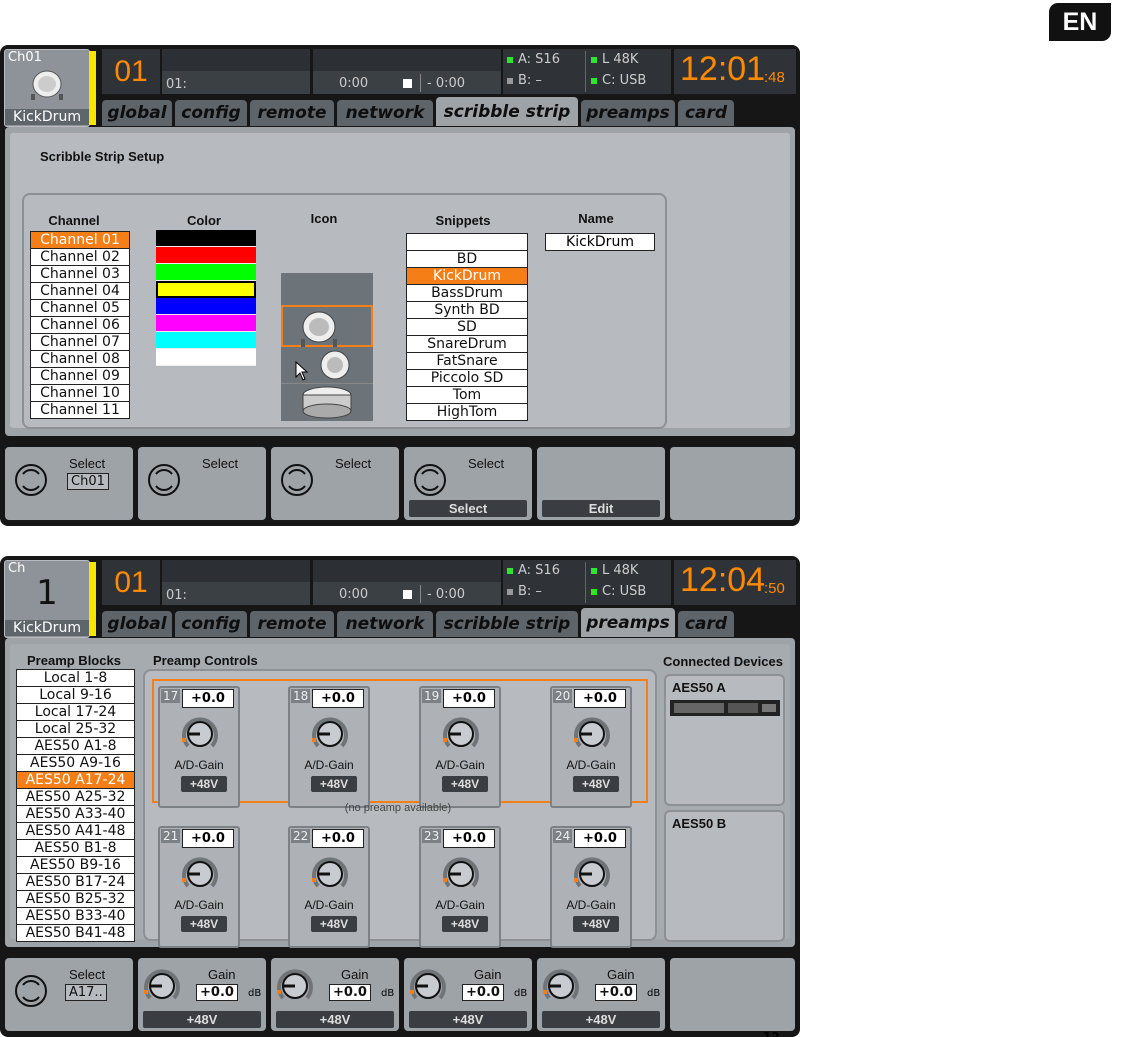 The width and height of the screenshot is (1125, 1037). I want to click on list-item: AES50 A9-16, so click(75, 763).